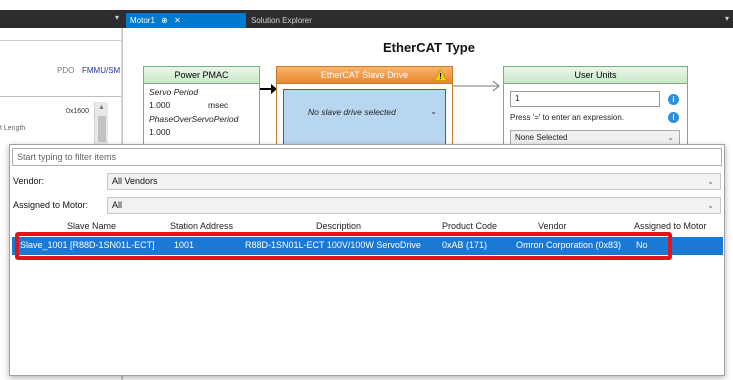 The height and width of the screenshot is (380, 733). I want to click on servo-period-label: Servo Period, so click(174, 92).